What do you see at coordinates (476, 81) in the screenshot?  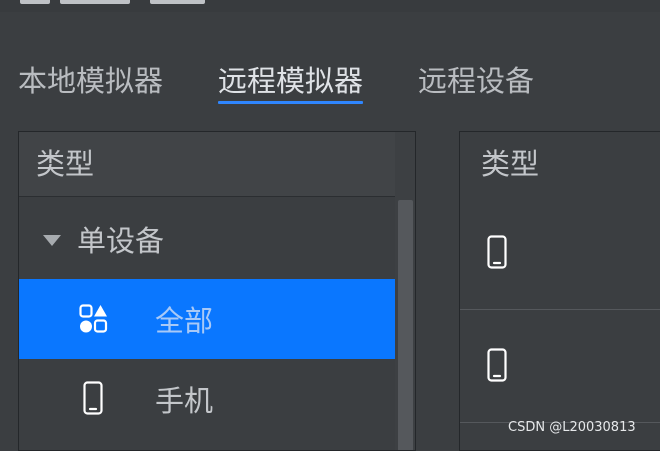 I see `tab-remote-device: 远程设备` at bounding box center [476, 81].